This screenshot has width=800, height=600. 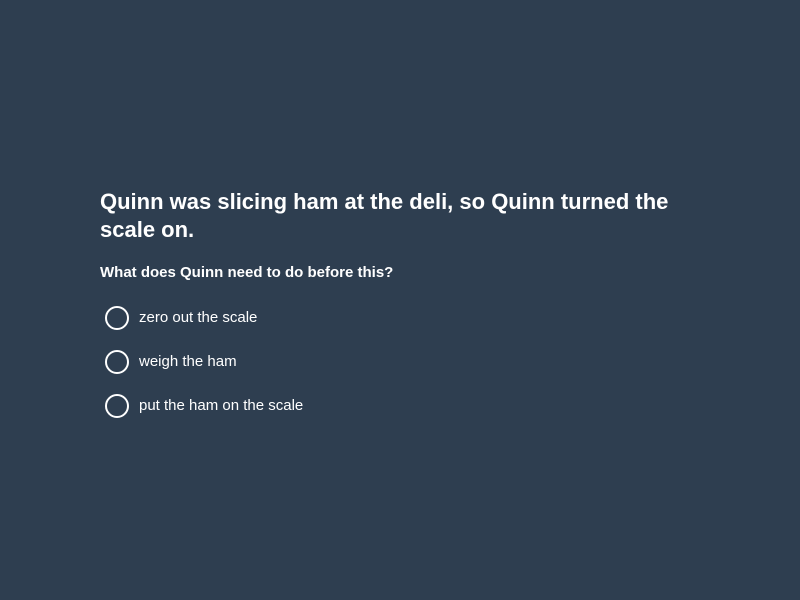 I want to click on answer-option-1: zero out the scale, so click(x=400, y=318).